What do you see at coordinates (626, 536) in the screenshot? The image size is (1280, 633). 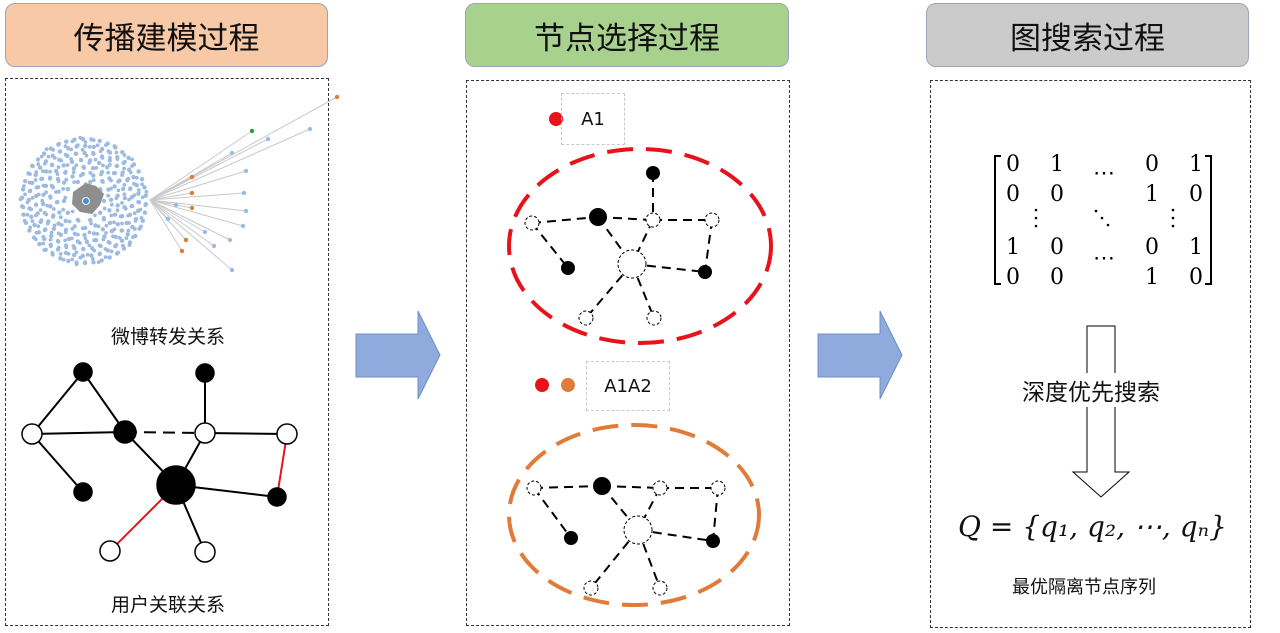 I see `selection-graph-a1a2` at bounding box center [626, 536].